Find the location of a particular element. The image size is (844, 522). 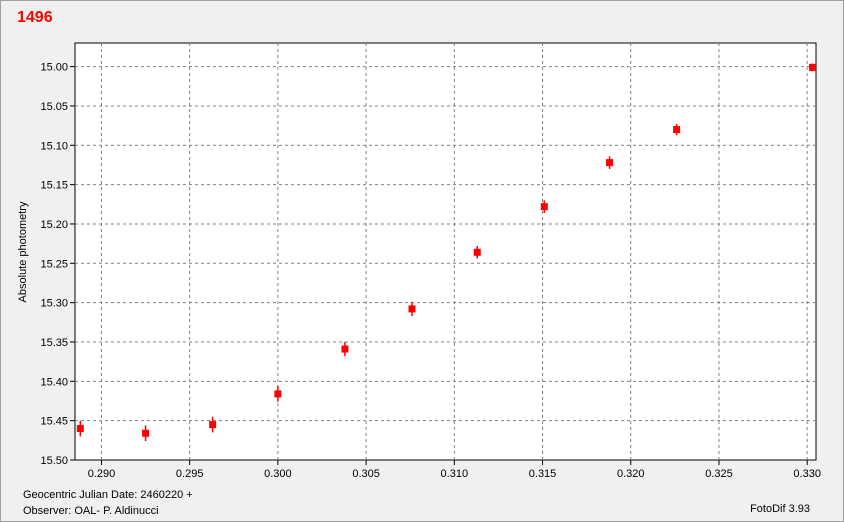

y-tick-label: 15.05 is located at coordinates (54, 107).